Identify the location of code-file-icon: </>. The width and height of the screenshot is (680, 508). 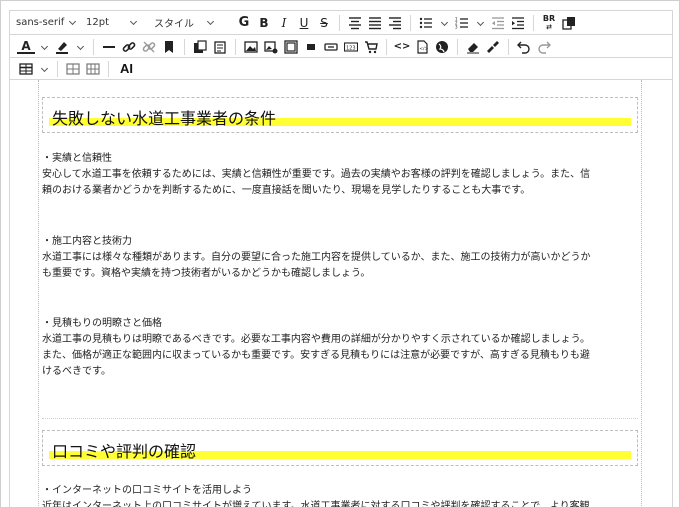
(422, 47).